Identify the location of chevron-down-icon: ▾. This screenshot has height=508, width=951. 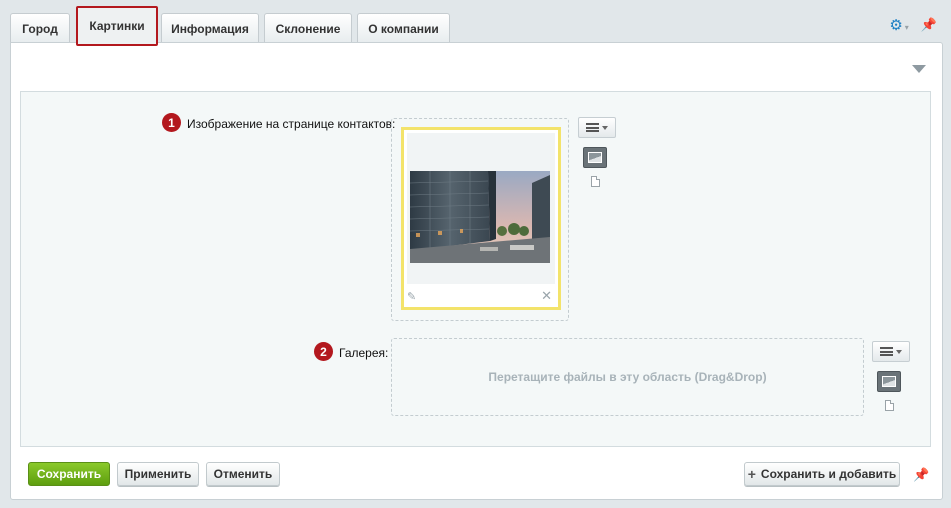
(907, 27).